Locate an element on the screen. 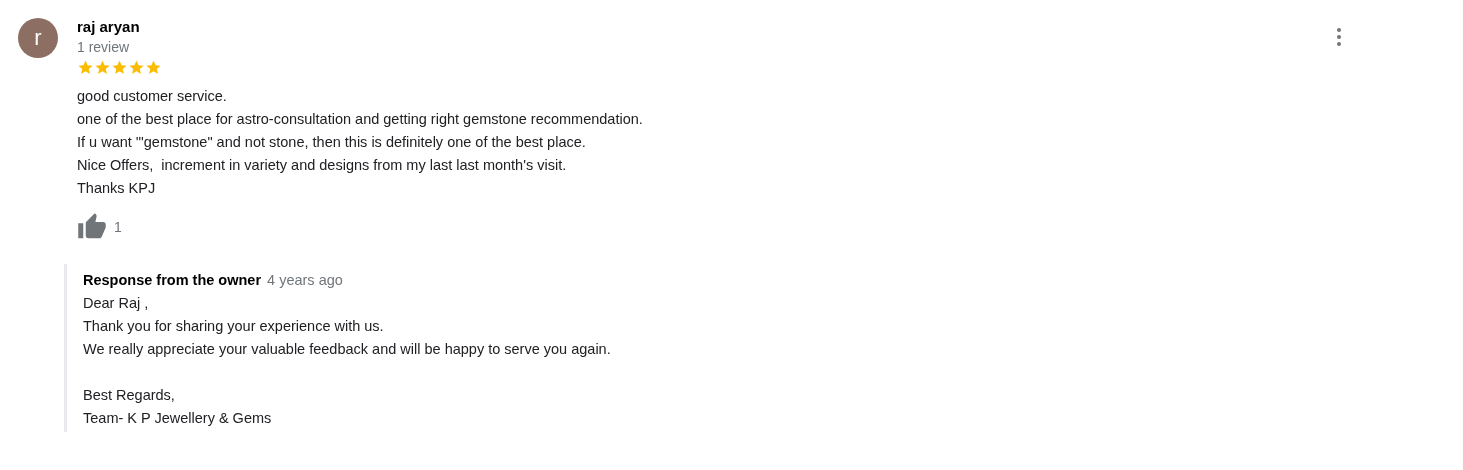 The image size is (1463, 470). response-text: We really appreciate your valuable feedback and will be happy to serve you again. is located at coordinates (347, 349).